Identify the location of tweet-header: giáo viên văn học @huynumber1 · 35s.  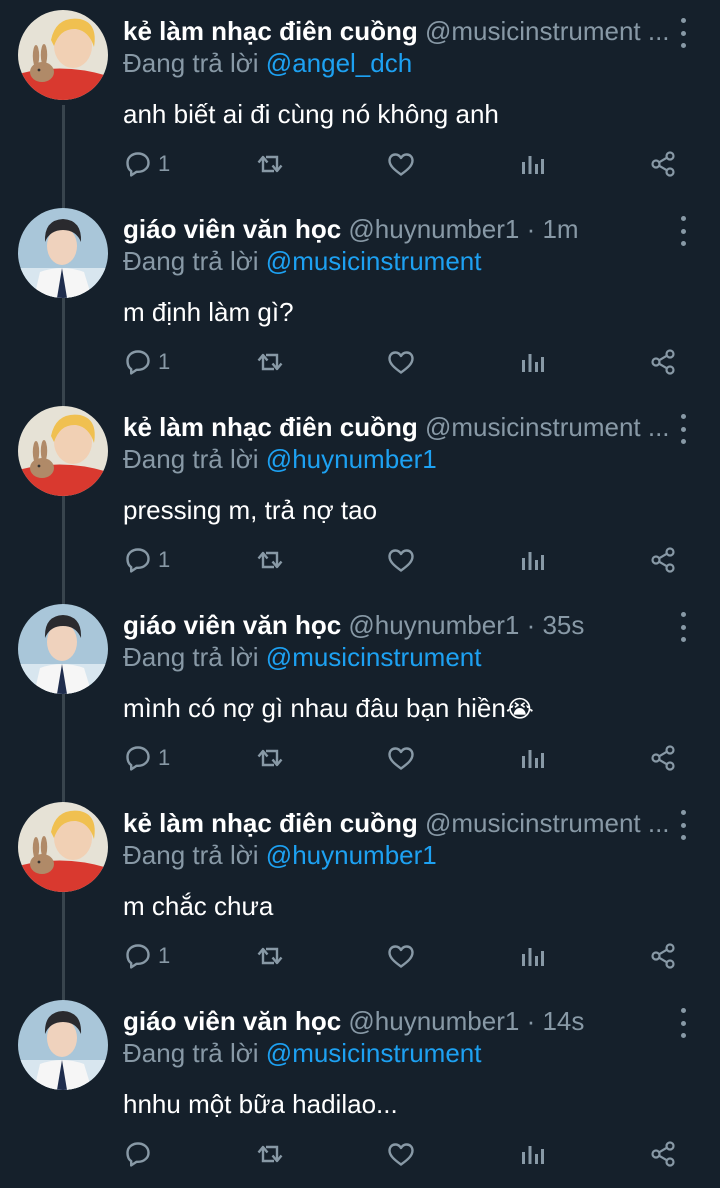
(395, 625).